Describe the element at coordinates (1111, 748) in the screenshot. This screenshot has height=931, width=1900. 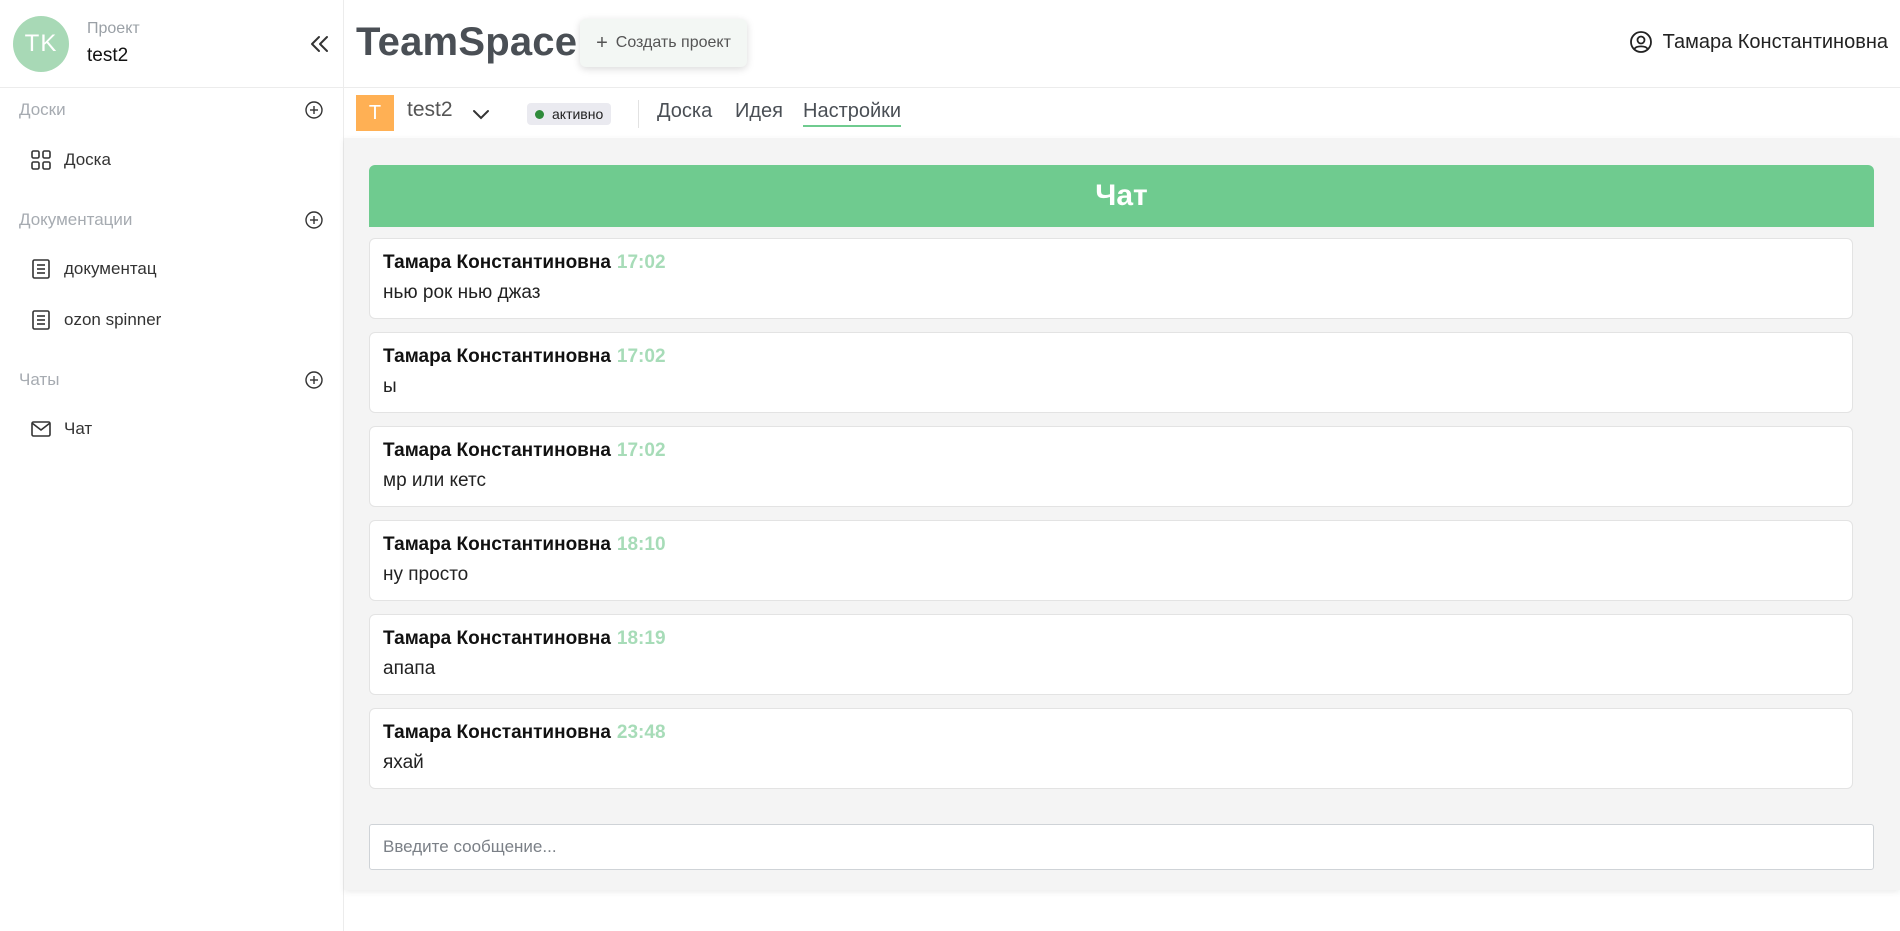
I see `message-item: Тамара Константиновна 23:48 яхай` at that location.